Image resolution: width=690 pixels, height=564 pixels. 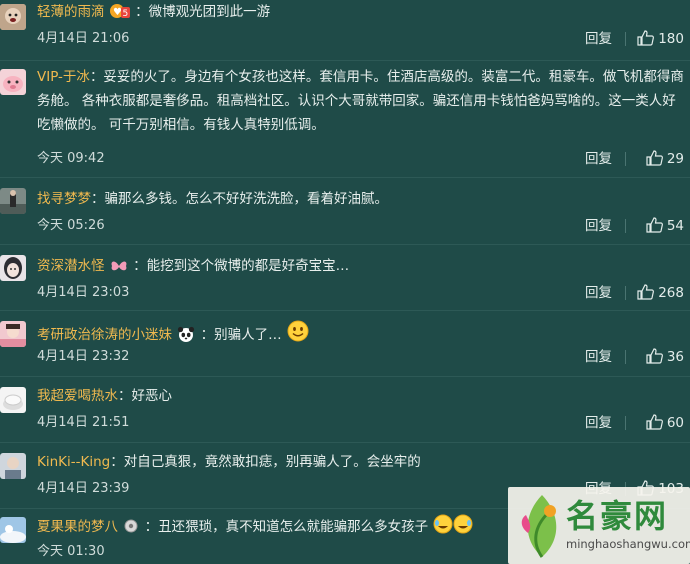 I want to click on like-count: 60, so click(x=675, y=423).